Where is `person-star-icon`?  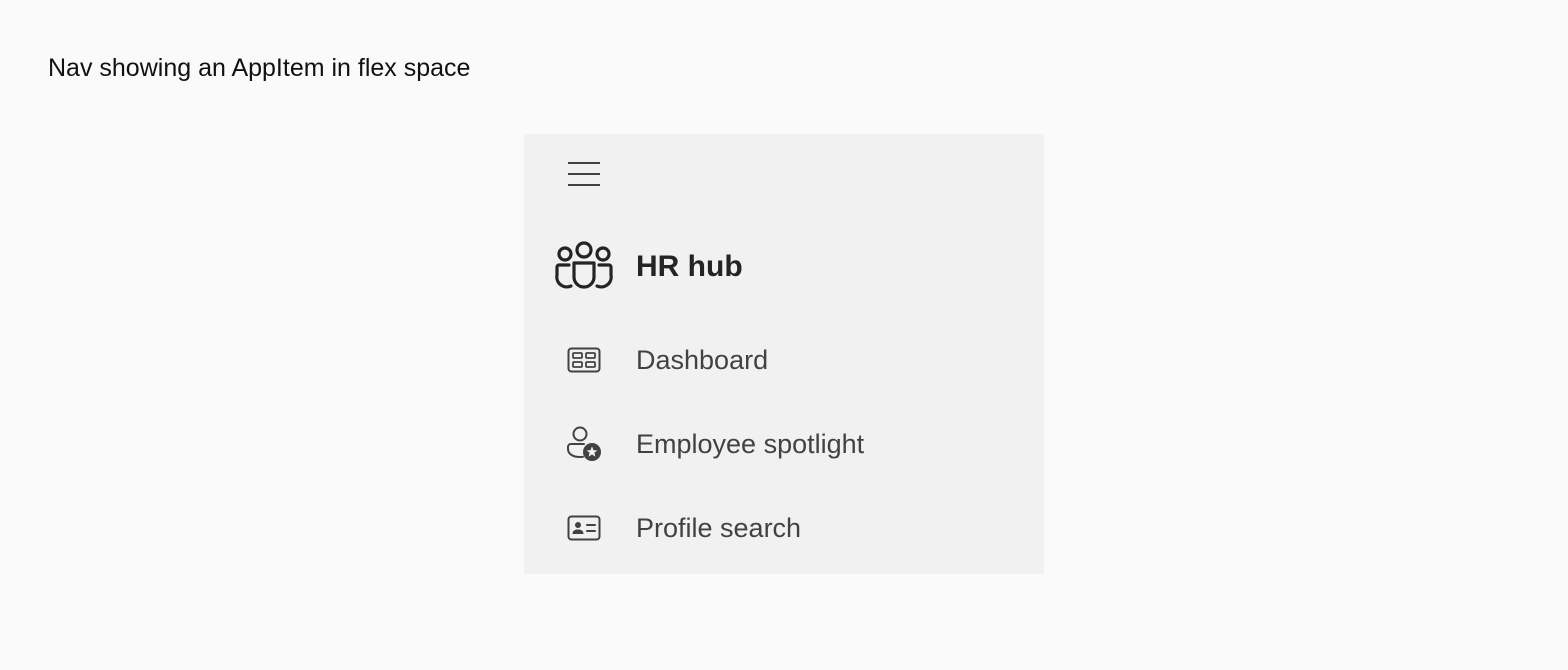
person-star-icon is located at coordinates (584, 444).